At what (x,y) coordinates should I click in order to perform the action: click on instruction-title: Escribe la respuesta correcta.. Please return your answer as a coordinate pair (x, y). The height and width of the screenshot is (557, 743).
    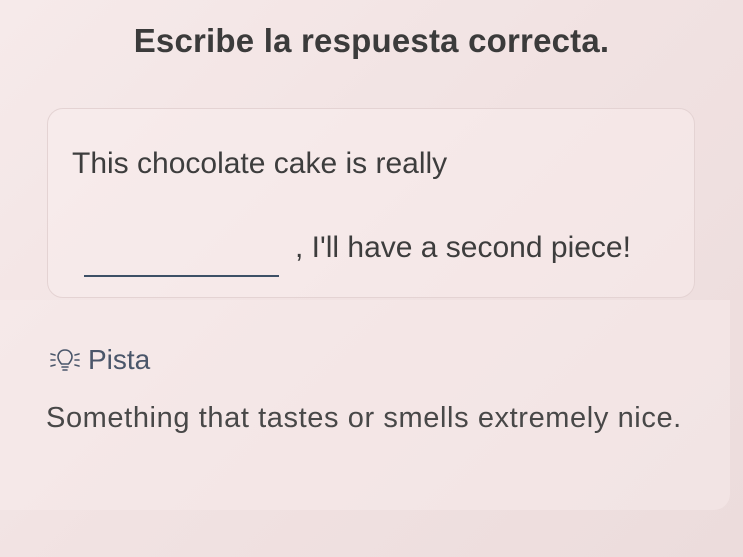
    Looking at the image, I should click on (371, 40).